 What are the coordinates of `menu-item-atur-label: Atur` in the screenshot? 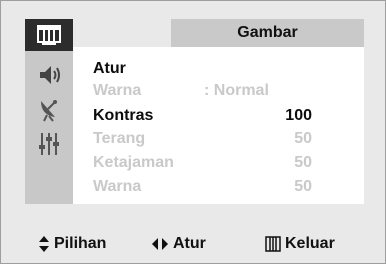 It's located at (109, 69).